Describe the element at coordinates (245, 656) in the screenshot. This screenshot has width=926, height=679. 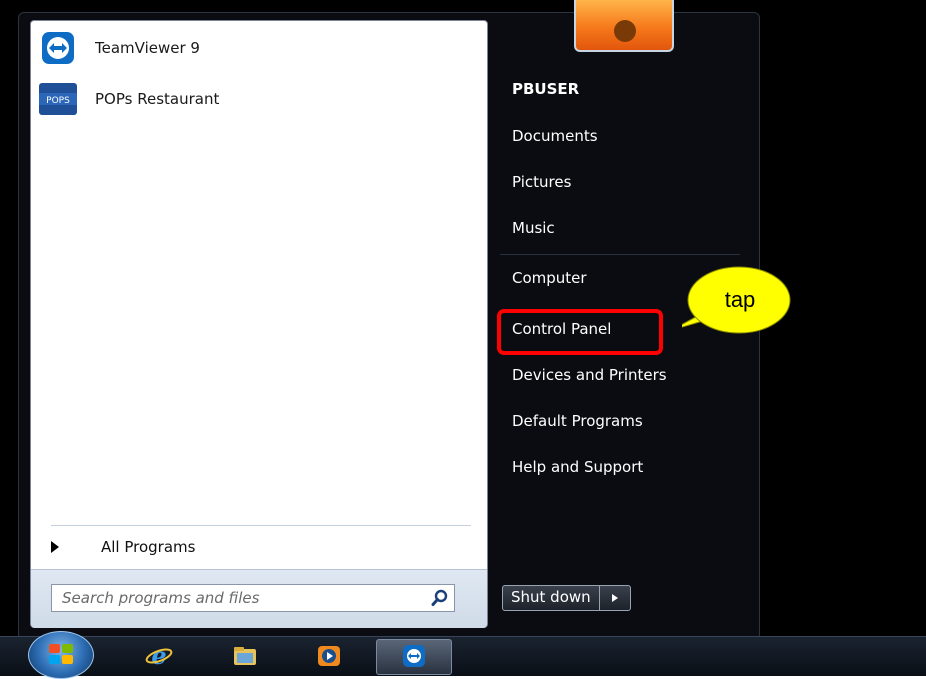
I see `file-explorer-icon` at that location.